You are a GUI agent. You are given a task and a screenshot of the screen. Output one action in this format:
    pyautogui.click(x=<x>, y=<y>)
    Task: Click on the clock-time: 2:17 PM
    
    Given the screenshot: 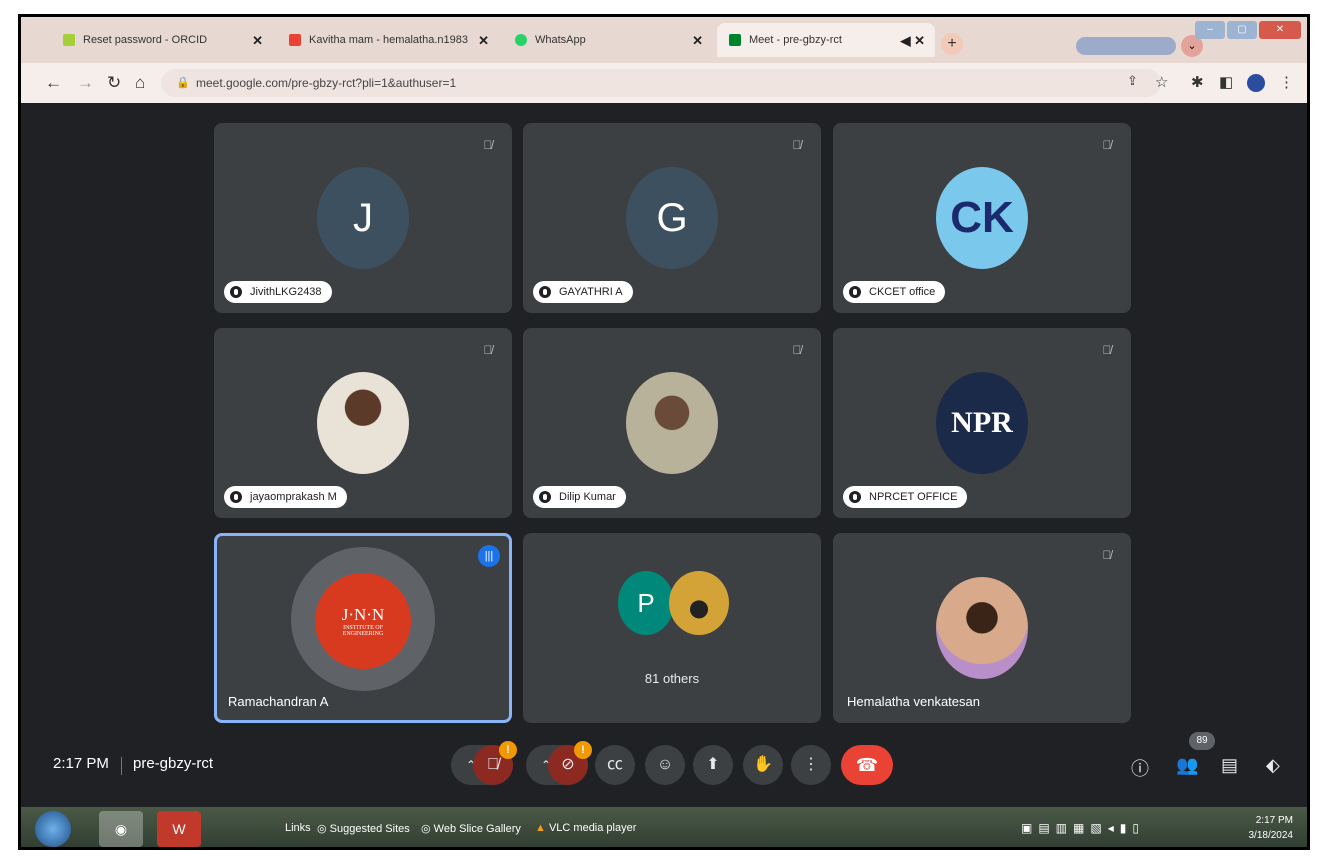 What is the action you would take?
    pyautogui.click(x=1274, y=820)
    